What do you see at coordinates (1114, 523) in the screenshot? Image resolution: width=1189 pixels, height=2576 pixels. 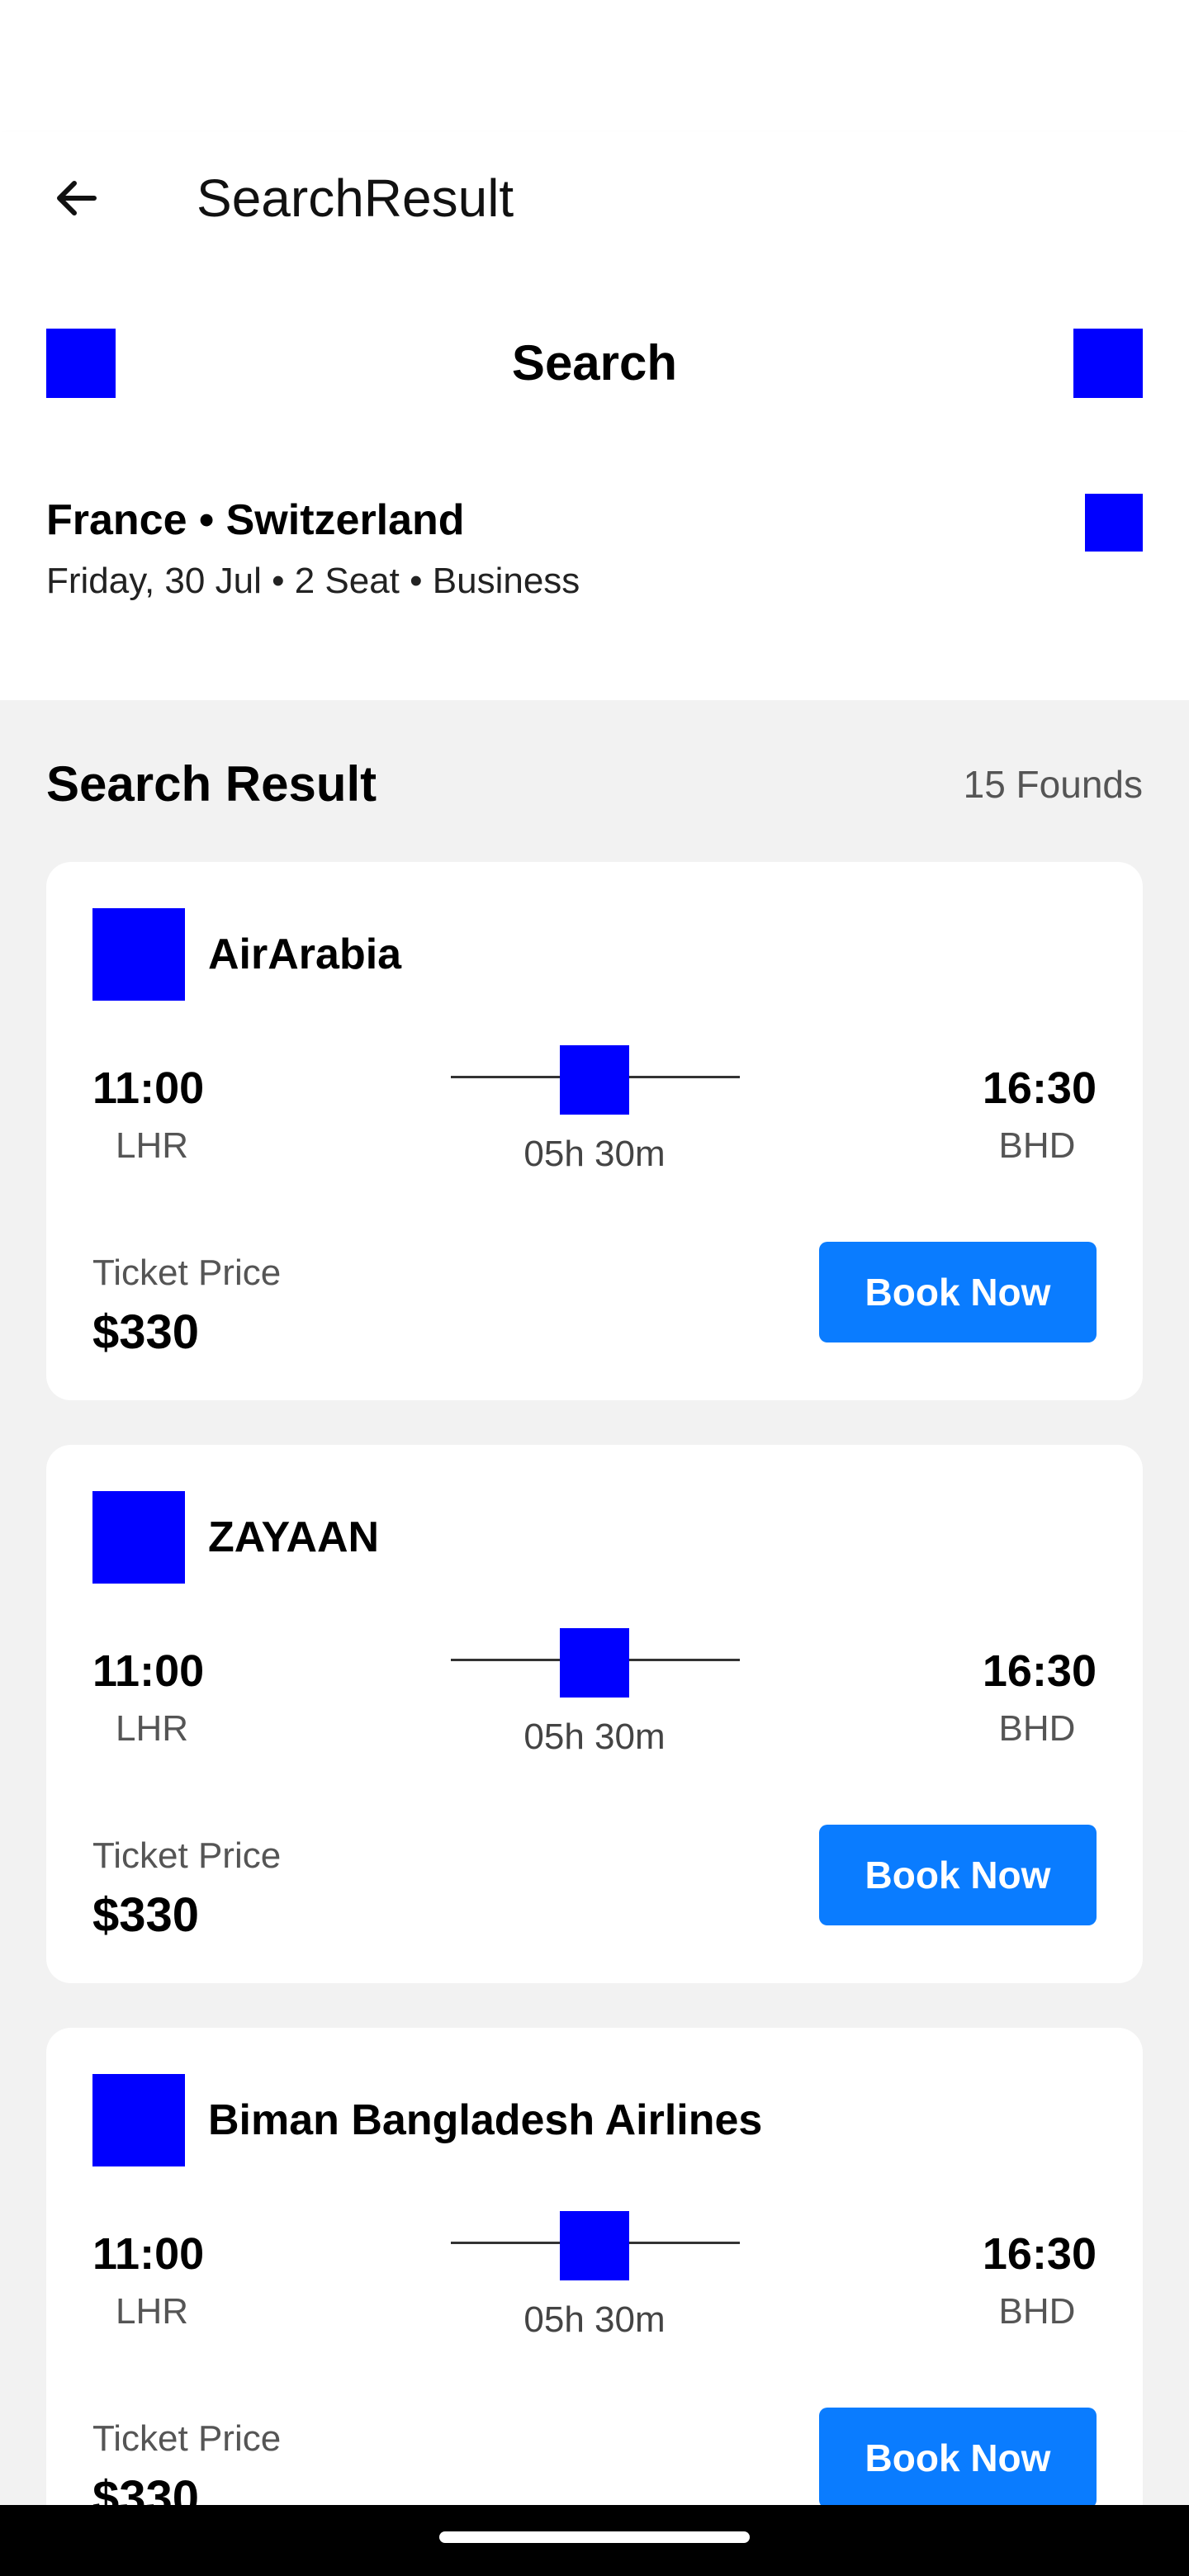 I see `edit-search-icon` at bounding box center [1114, 523].